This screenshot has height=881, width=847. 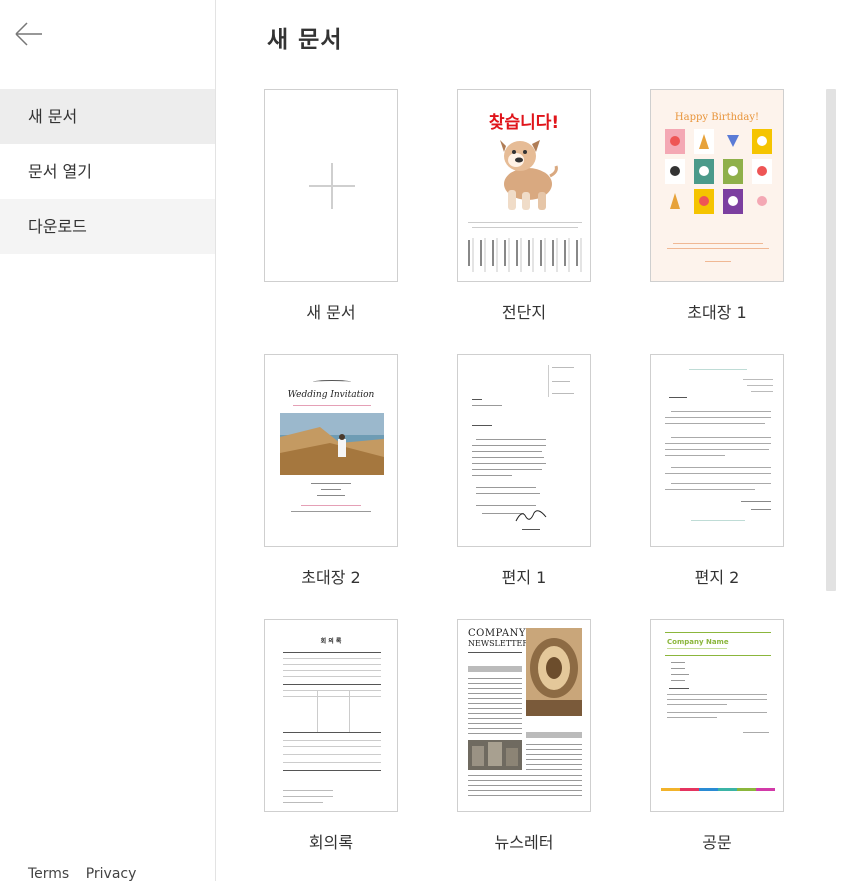 I want to click on footer-links: Terms Privacy, so click(x=88, y=873).